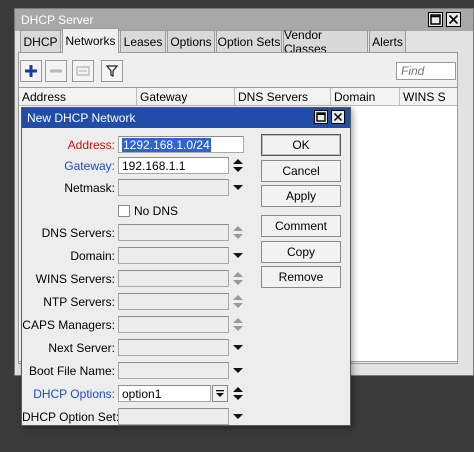 This screenshot has width=474, height=452. Describe the element at coordinates (301, 196) in the screenshot. I see `apply-button: Apply` at that location.